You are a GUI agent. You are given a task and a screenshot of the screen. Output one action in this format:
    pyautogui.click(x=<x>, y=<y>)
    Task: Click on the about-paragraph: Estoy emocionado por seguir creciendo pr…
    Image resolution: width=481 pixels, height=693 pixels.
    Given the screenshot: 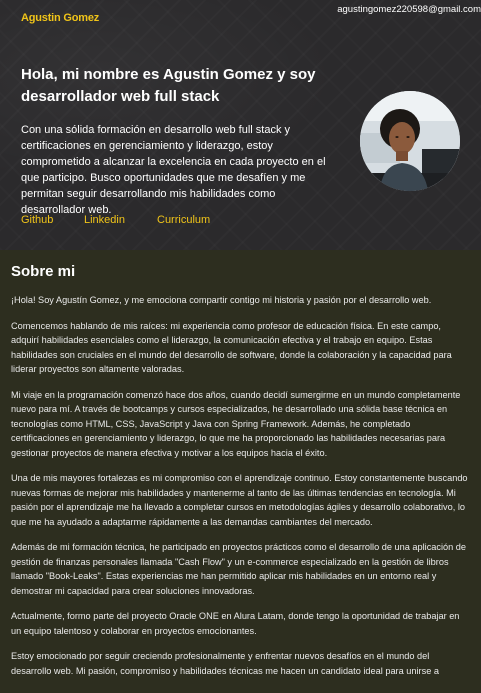 What is the action you would take?
    pyautogui.click(x=225, y=663)
    